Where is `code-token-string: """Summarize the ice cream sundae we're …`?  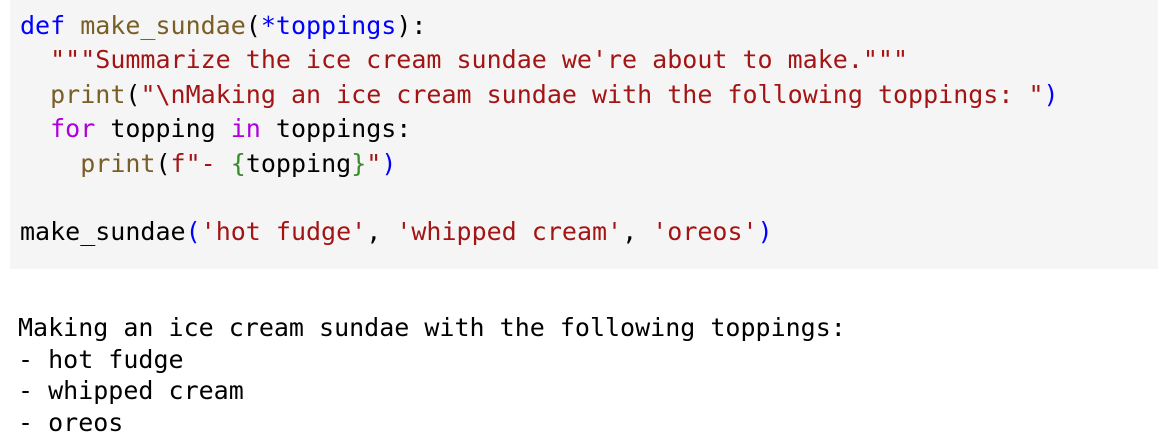 code-token-string: """Summarize the ice cream sundae we're … is located at coordinates (479, 60).